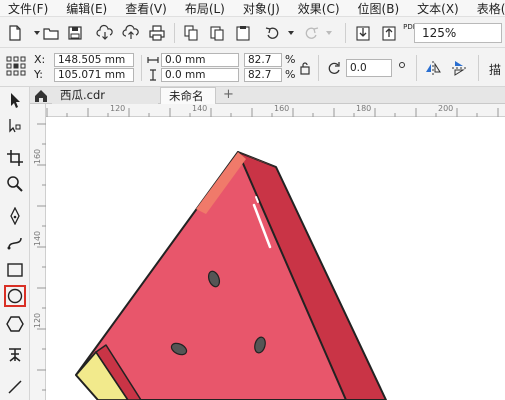 Image resolution: width=505 pixels, height=400 pixels. Describe the element at coordinates (200, 60) in the screenshot. I see `width-field: 0.0 mm` at that location.